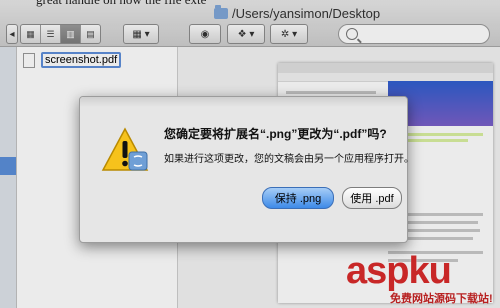 This screenshot has height=308, width=500. I want to click on warning-icon, so click(125, 149).